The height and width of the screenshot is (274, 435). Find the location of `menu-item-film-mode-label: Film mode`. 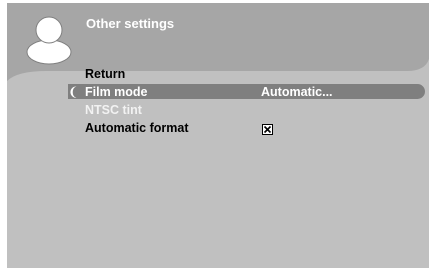

menu-item-film-mode-label: Film mode is located at coordinates (116, 92).